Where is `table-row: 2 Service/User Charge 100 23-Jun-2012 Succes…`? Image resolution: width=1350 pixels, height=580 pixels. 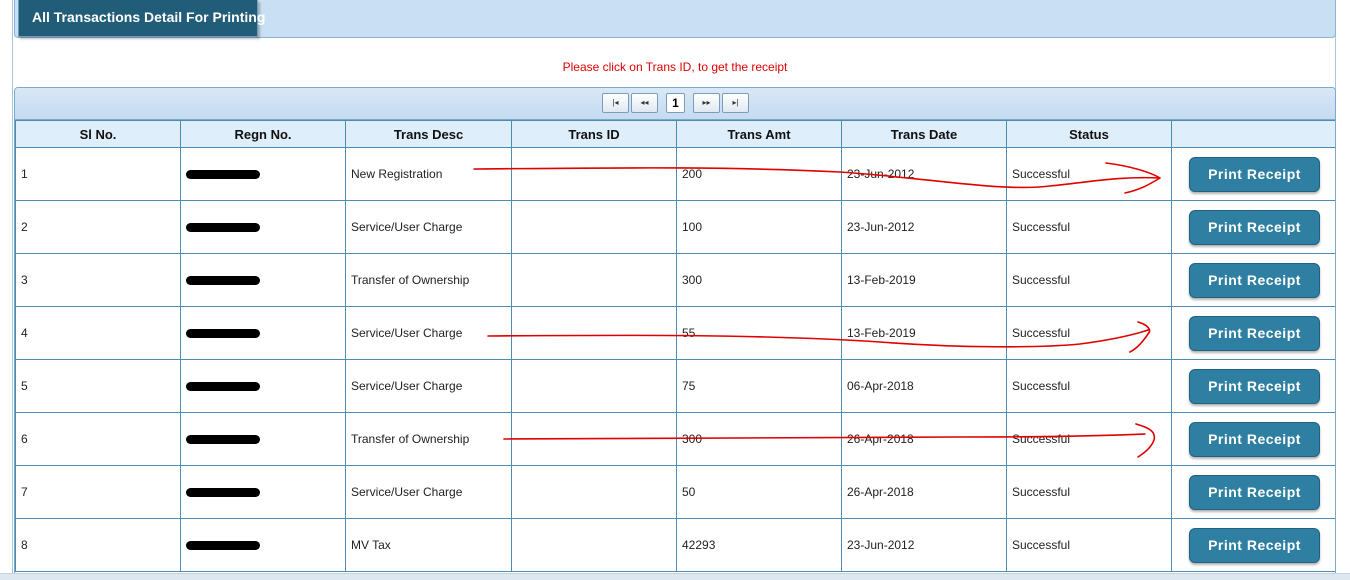
table-row: 2 Service/User Charge 100 23-Jun-2012 Succes… is located at coordinates (675, 227).